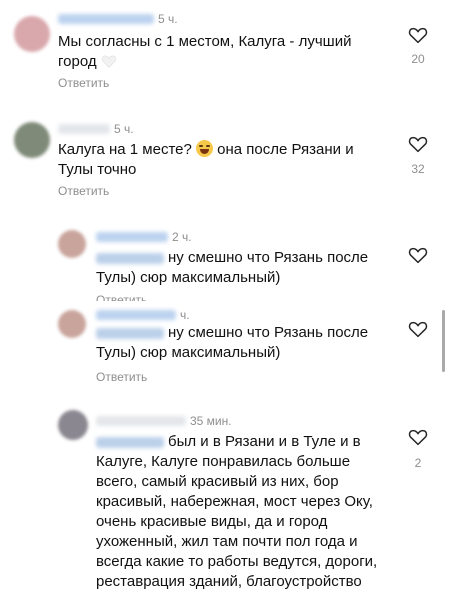  I want to click on comment-body: Калуга на 1 месте?, so click(125, 149).